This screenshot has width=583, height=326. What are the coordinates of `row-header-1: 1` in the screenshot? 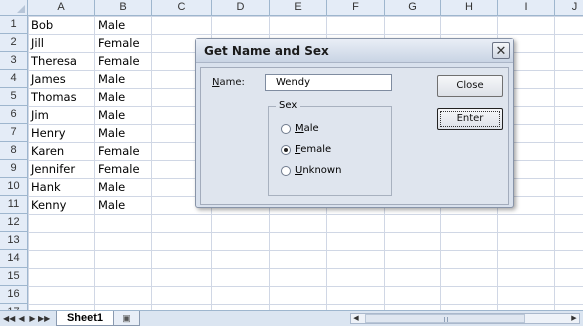 It's located at (14, 25).